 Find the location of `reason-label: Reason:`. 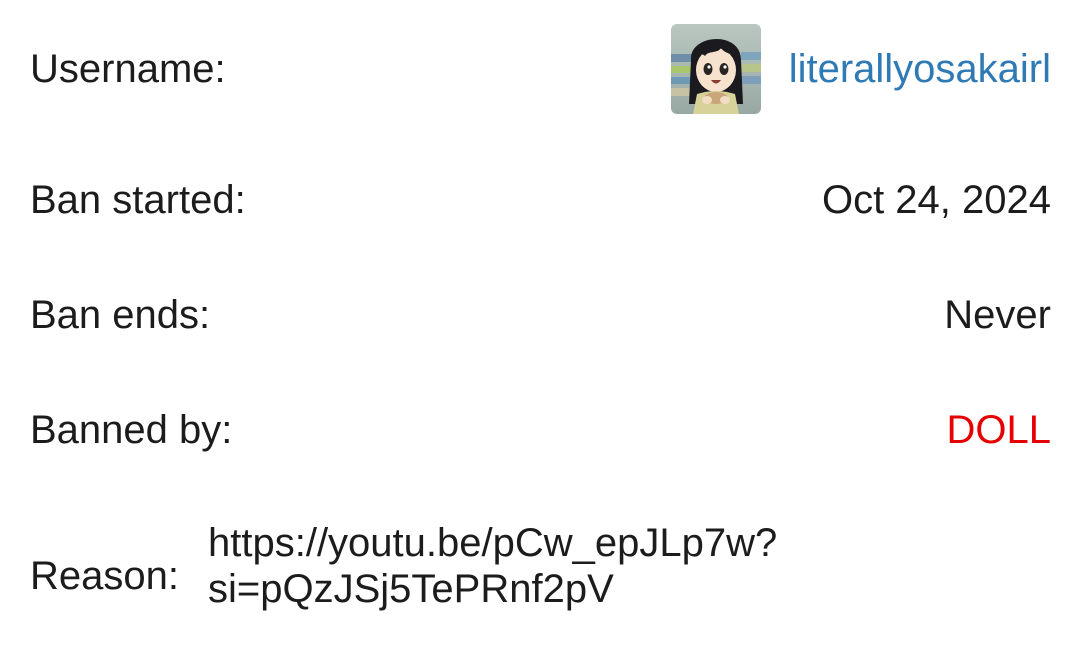

reason-label: Reason: is located at coordinates (104, 576).